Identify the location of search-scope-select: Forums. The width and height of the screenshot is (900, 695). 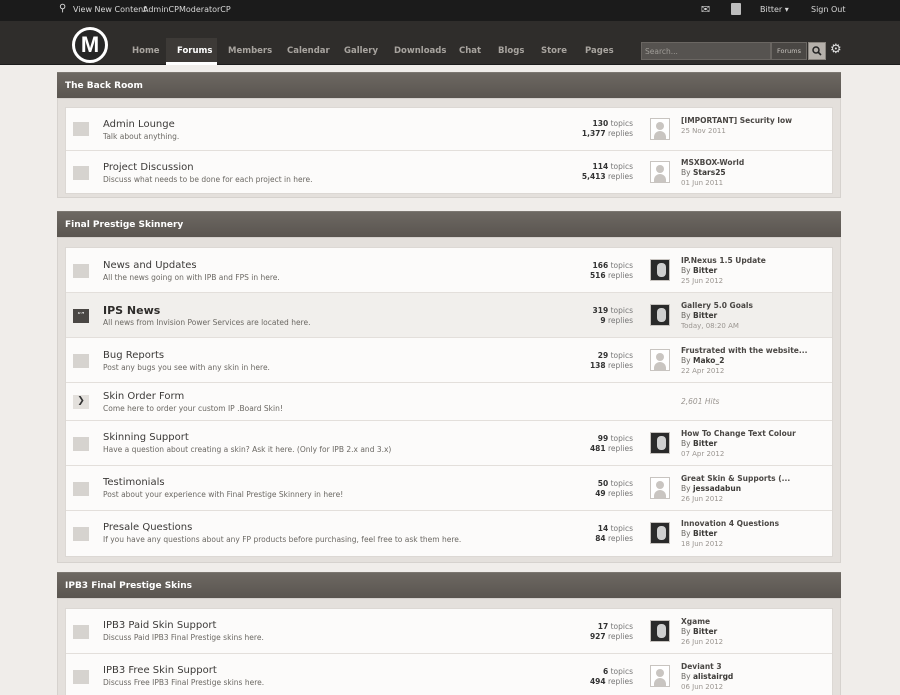
(789, 51).